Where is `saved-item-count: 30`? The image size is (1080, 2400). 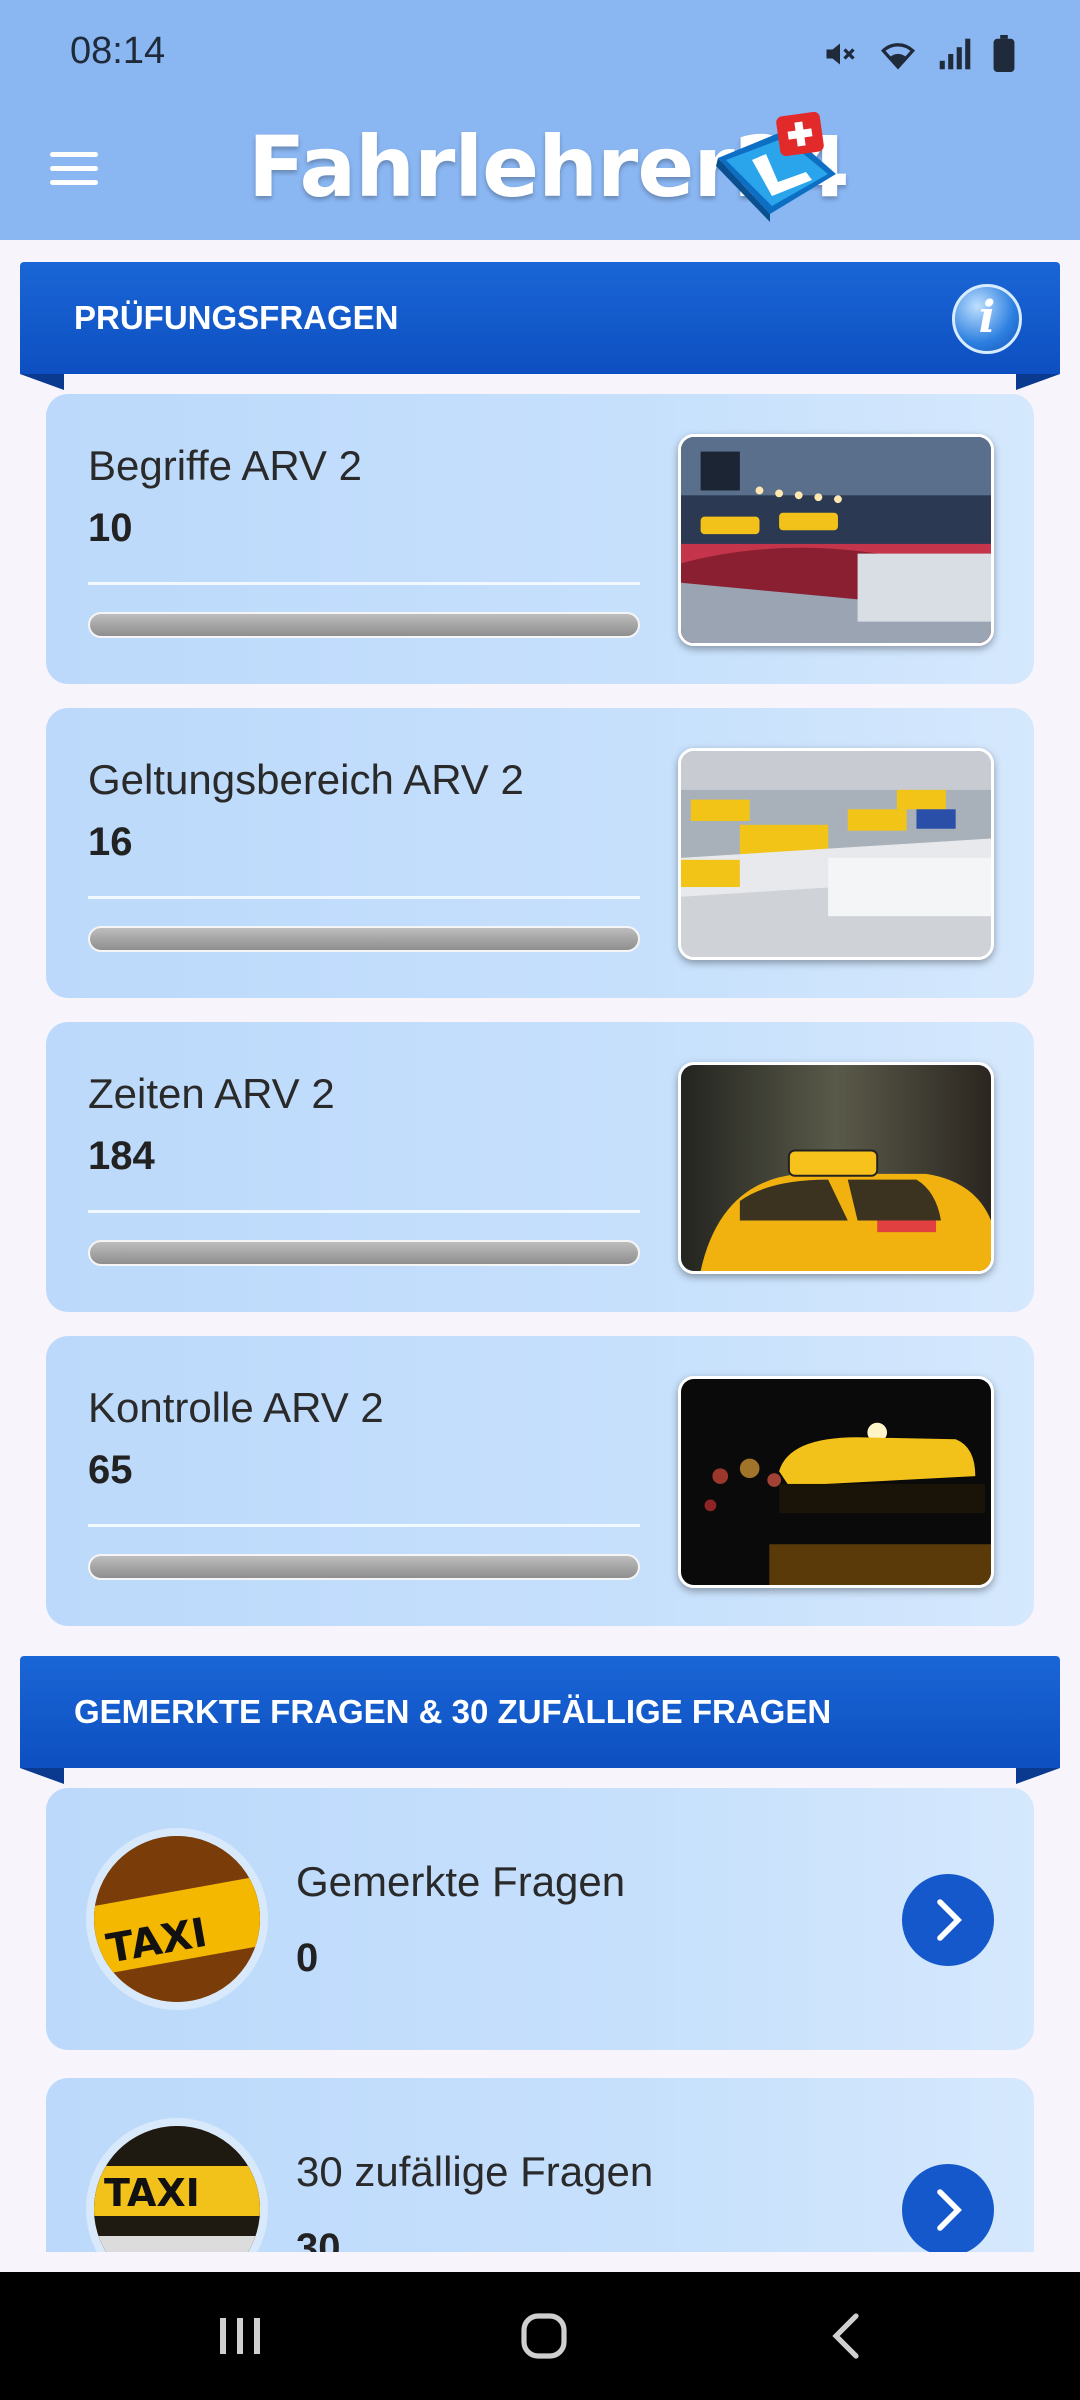
saved-item-count: 30 is located at coordinates (318, 2239).